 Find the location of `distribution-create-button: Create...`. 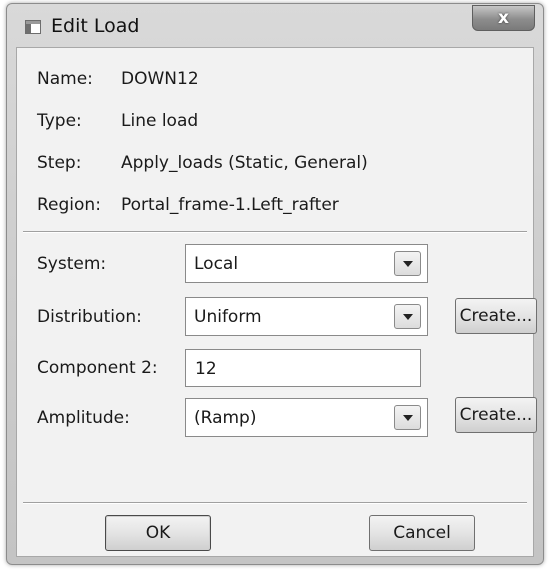

distribution-create-button: Create... is located at coordinates (496, 316).